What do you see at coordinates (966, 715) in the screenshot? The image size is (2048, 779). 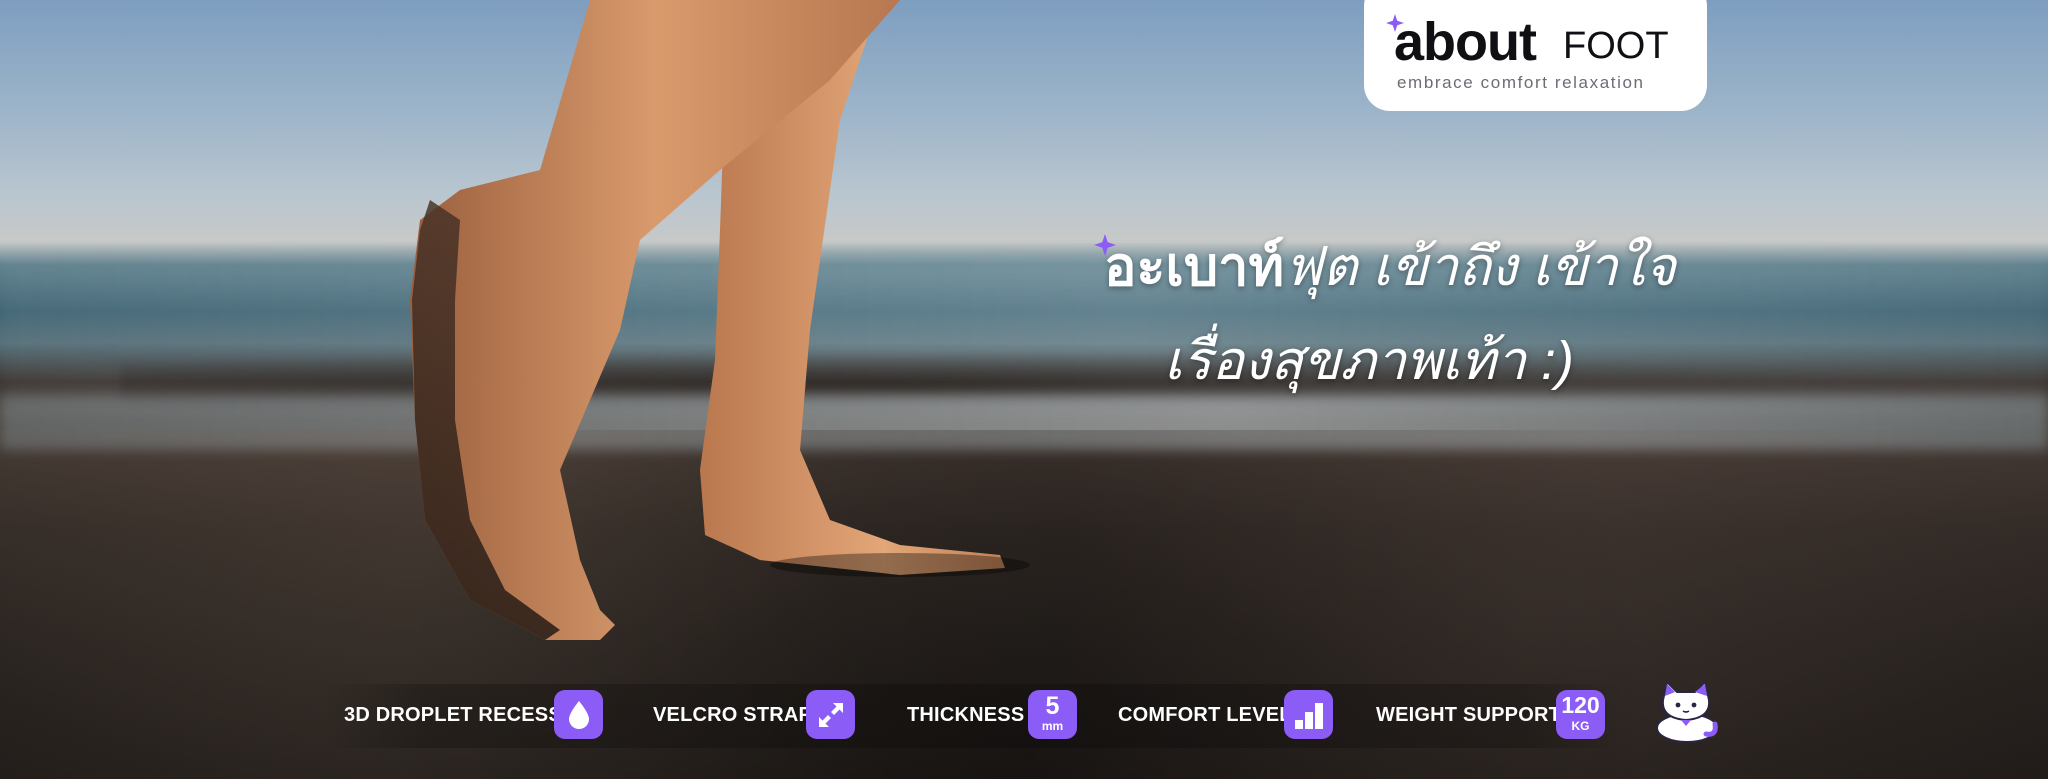 I see `feature-label-thickness: THICKNESS` at bounding box center [966, 715].